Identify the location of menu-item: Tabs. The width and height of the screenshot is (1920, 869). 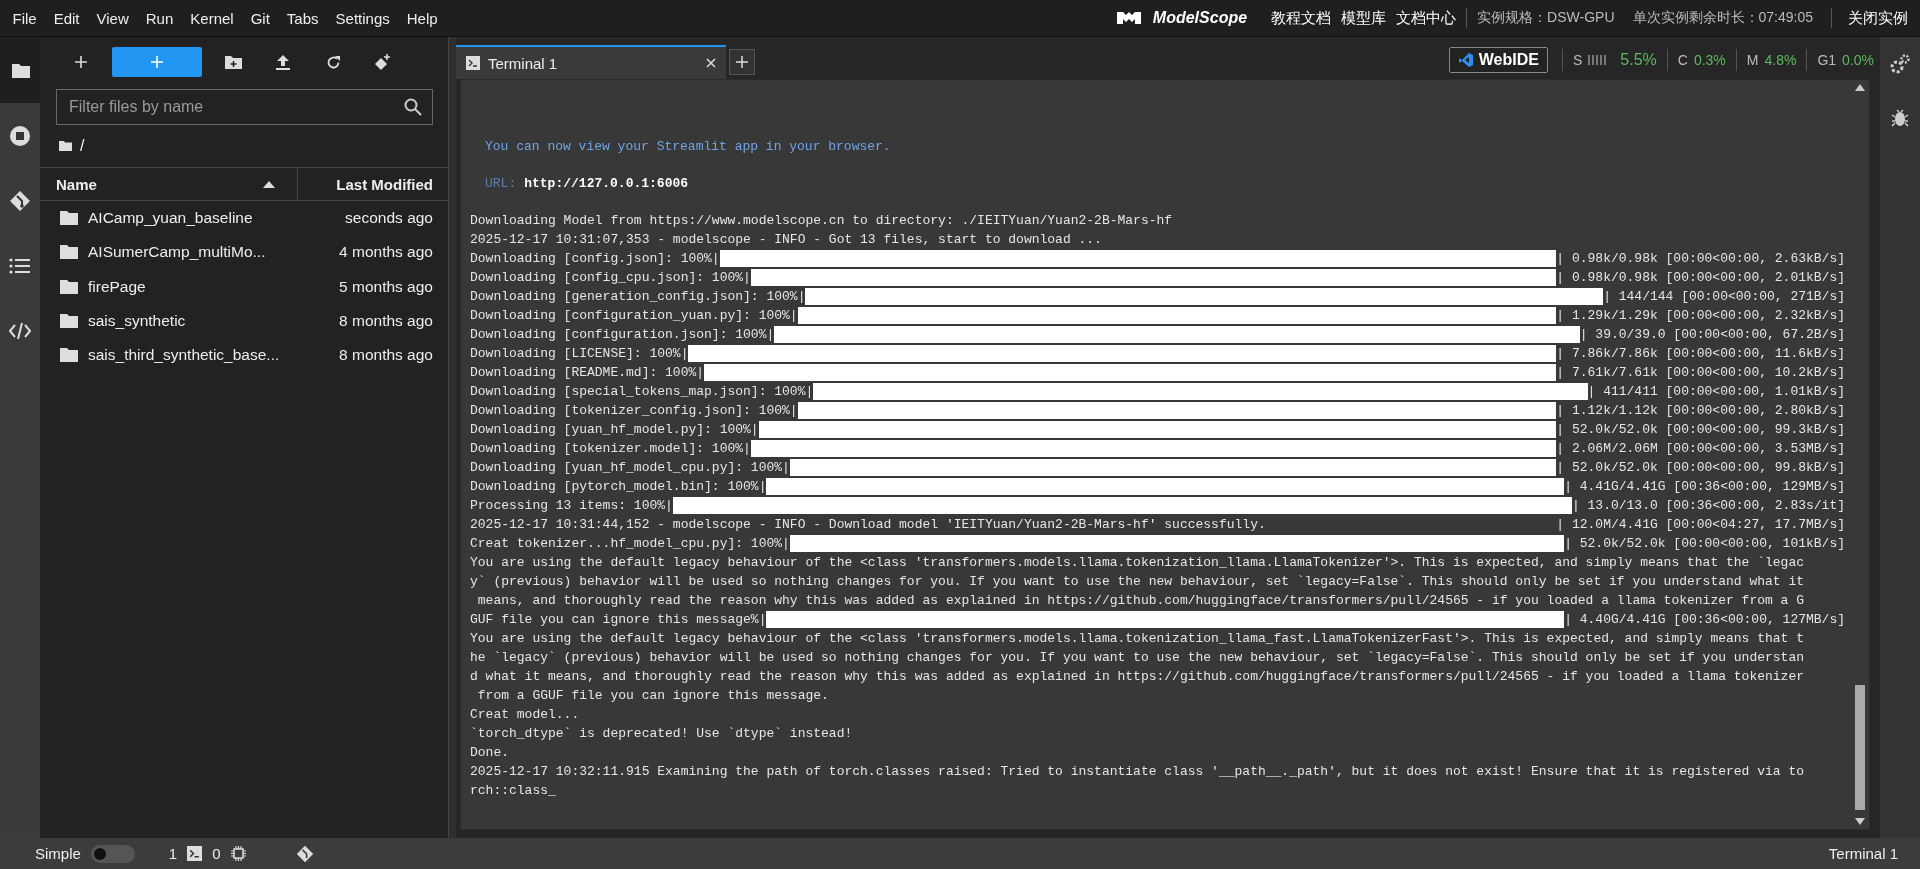
(303, 18).